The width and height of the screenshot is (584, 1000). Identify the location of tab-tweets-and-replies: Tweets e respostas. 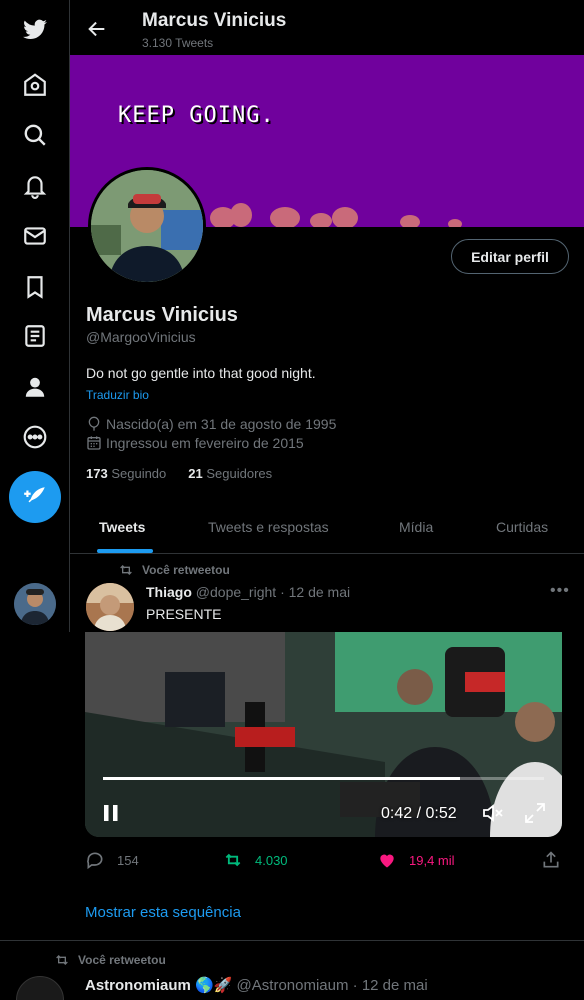
(268, 527).